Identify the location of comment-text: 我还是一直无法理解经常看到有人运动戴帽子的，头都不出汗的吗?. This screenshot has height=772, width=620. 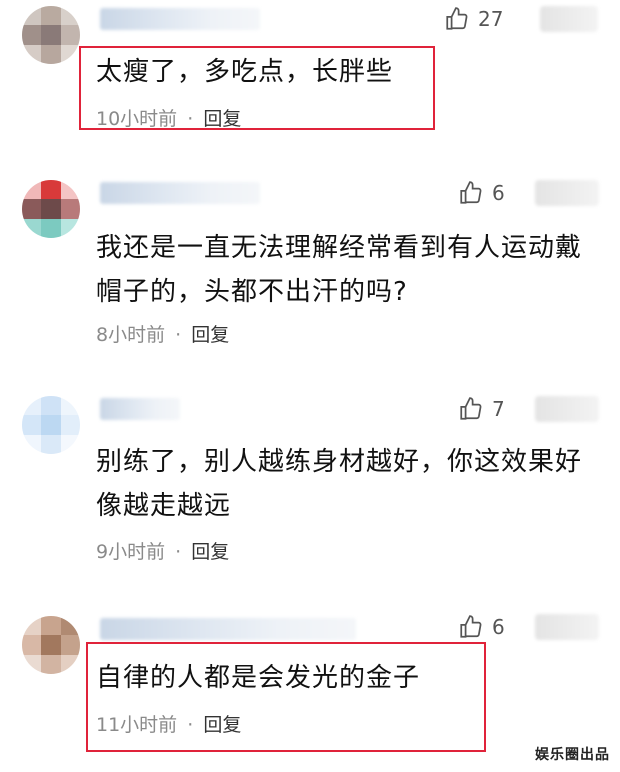
(339, 270).